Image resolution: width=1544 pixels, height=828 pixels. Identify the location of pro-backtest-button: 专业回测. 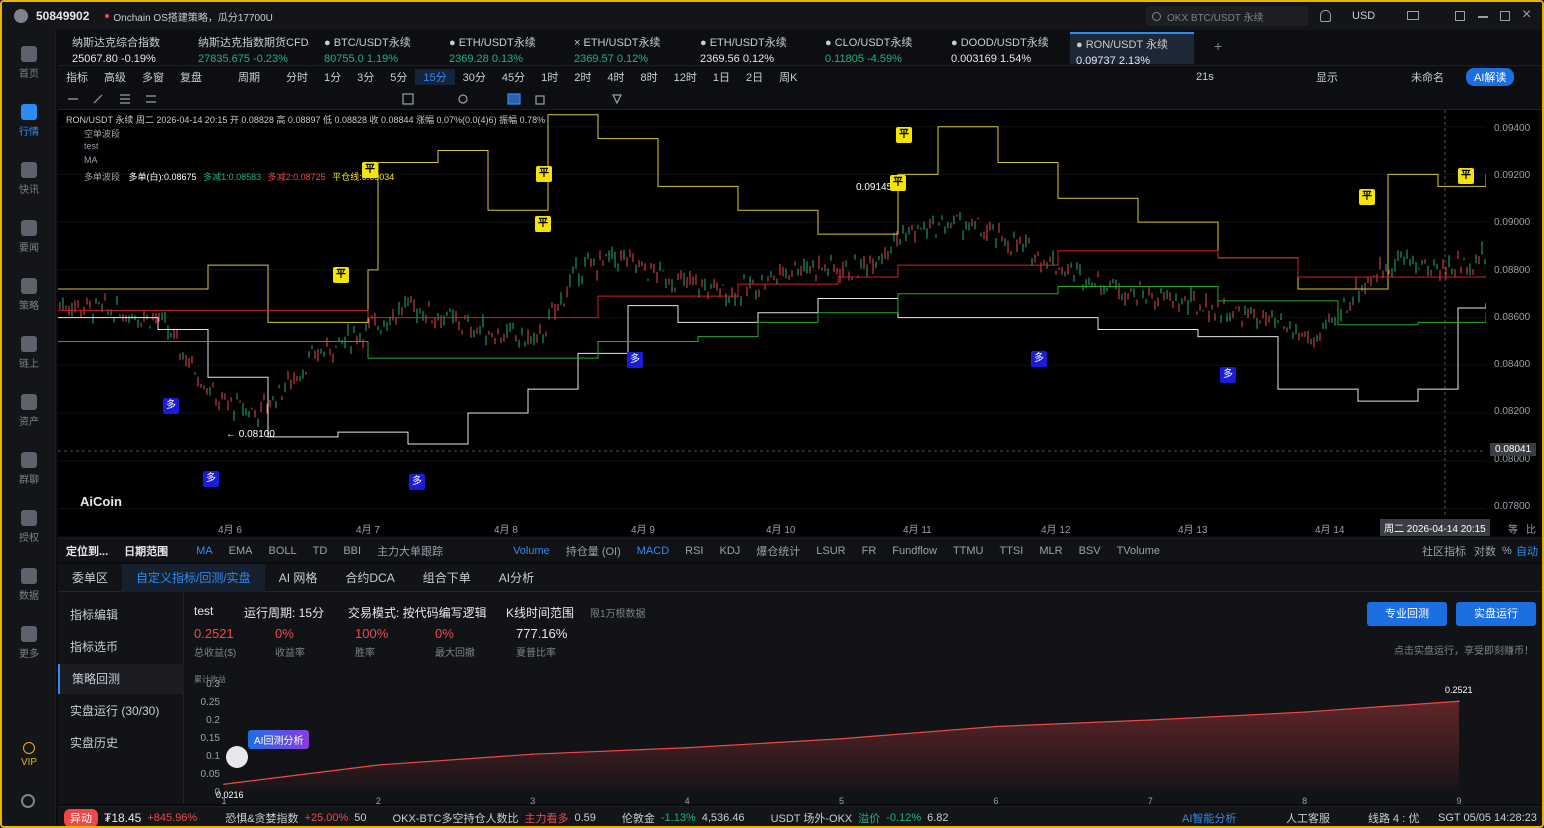
(1407, 614).